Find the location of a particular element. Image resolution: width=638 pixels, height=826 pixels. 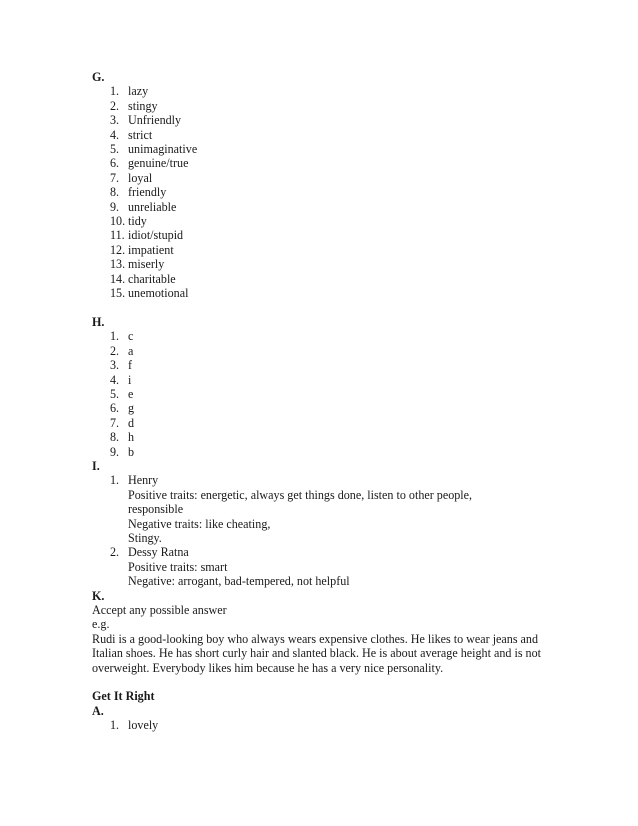

section-letter-a: A. is located at coordinates (98, 710).